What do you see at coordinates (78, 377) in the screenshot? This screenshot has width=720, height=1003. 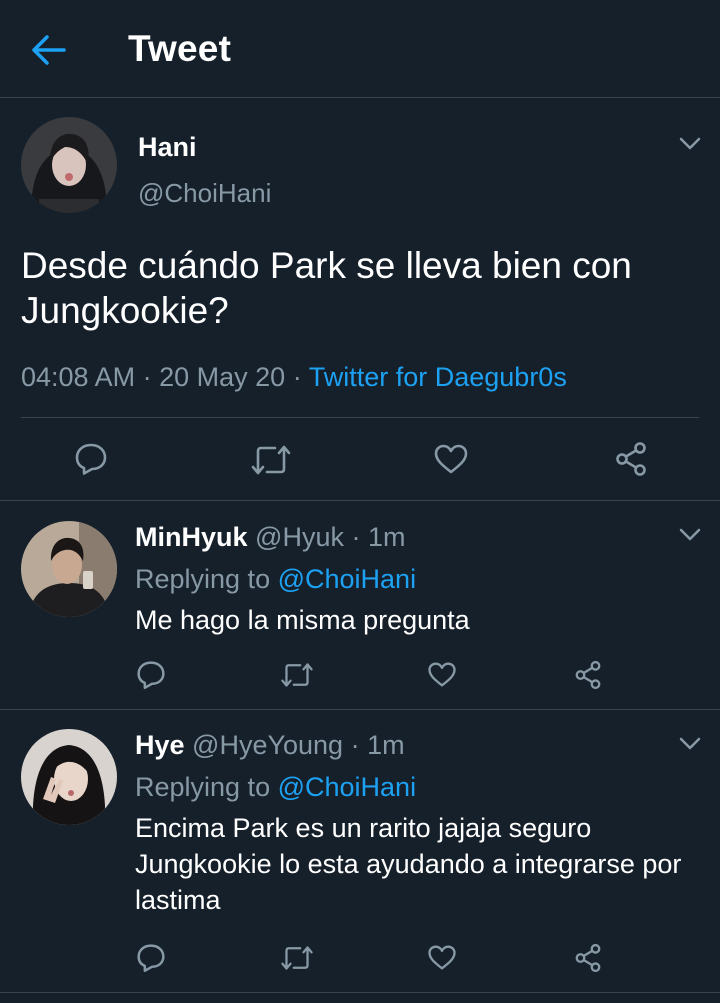 I see `tweet-time: 04:08 AM` at bounding box center [78, 377].